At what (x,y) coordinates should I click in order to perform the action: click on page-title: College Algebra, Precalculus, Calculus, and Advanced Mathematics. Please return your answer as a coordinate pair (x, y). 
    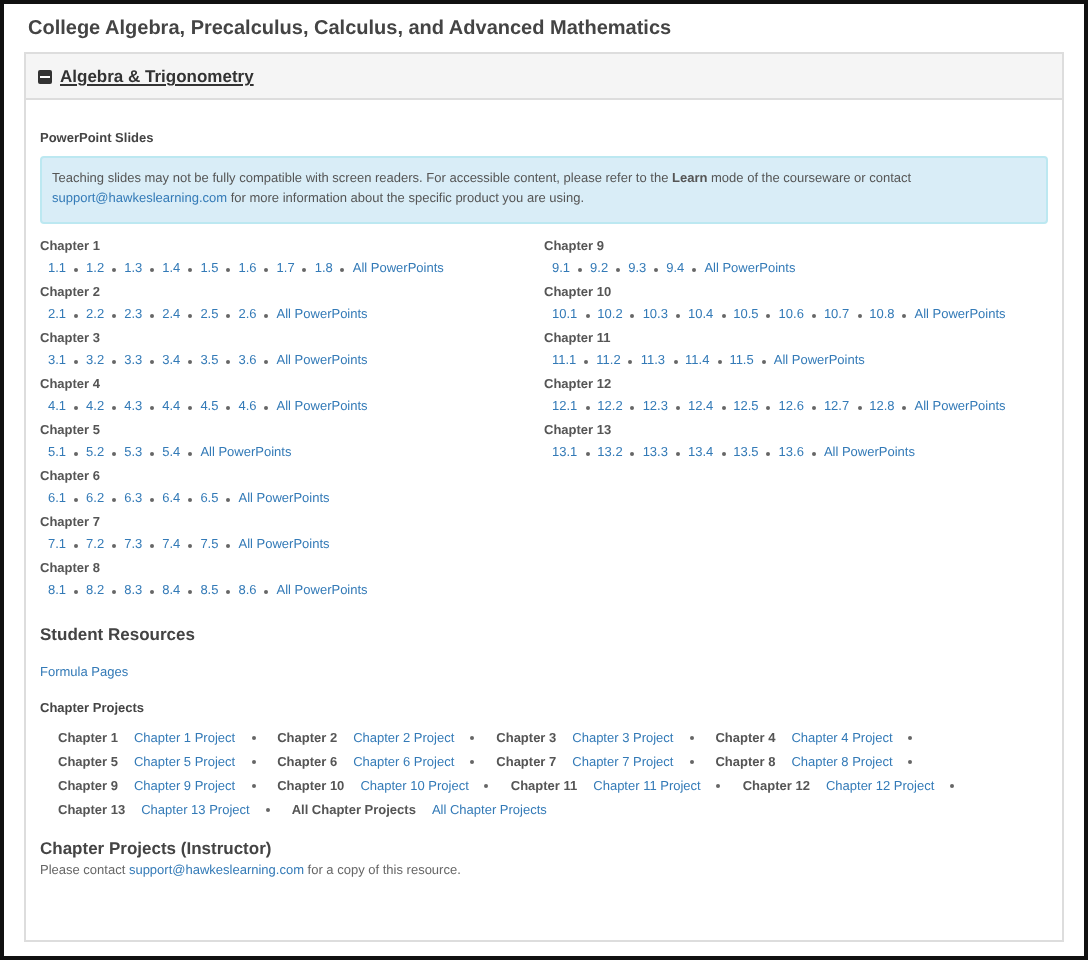
    Looking at the image, I should click on (351, 29).